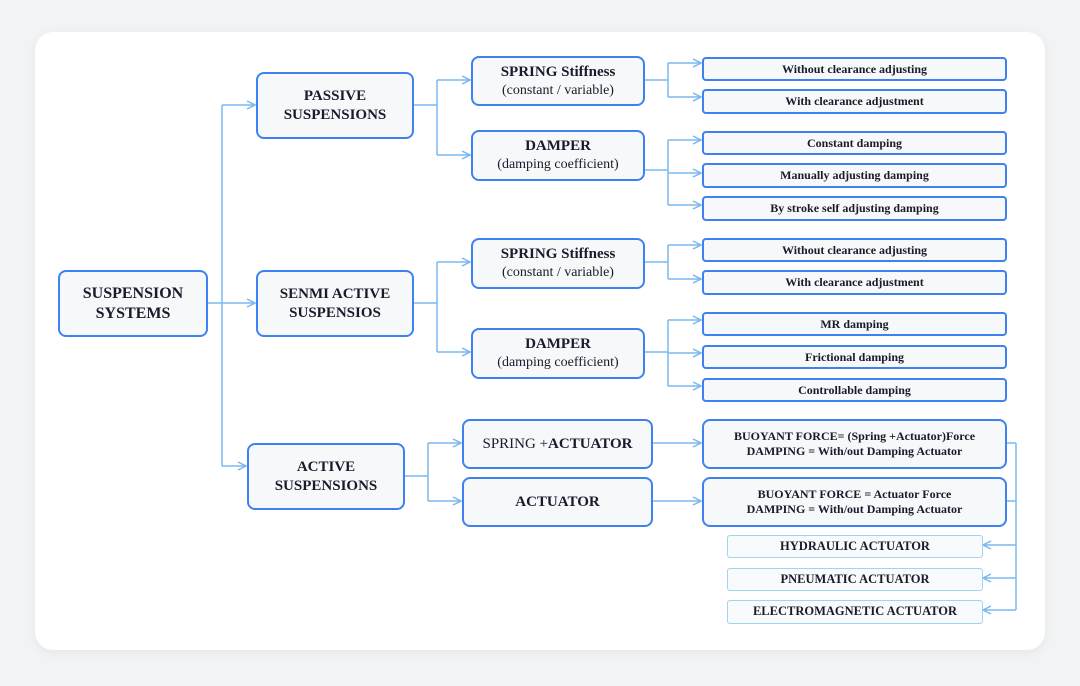 This screenshot has height=686, width=1080. What do you see at coordinates (854, 436) in the screenshot?
I see `result-line: BUOYANT FORCE= (Spring +Actuator)Force` at bounding box center [854, 436].